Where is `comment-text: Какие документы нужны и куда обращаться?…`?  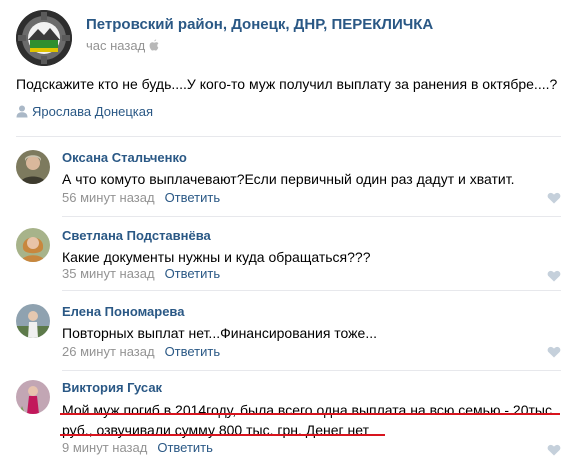 comment-text: Какие документы нужны и куда обращаться?… is located at coordinates (216, 257).